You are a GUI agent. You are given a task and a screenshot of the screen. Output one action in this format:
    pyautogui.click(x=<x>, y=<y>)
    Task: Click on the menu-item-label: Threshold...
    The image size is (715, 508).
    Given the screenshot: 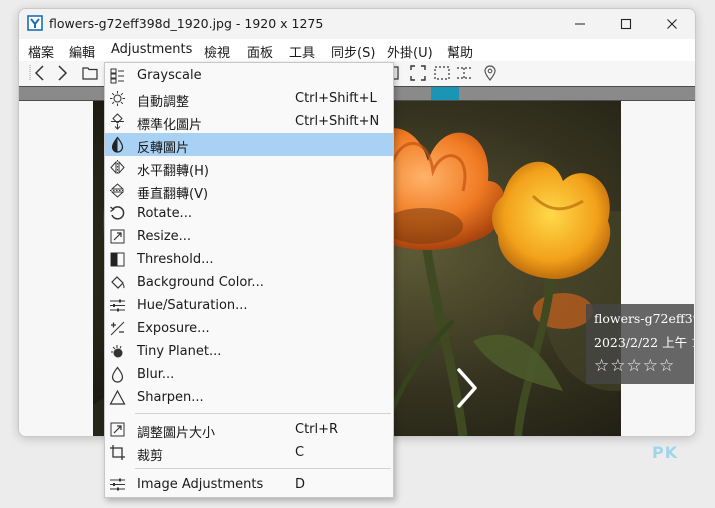 What is the action you would take?
    pyautogui.click(x=175, y=259)
    